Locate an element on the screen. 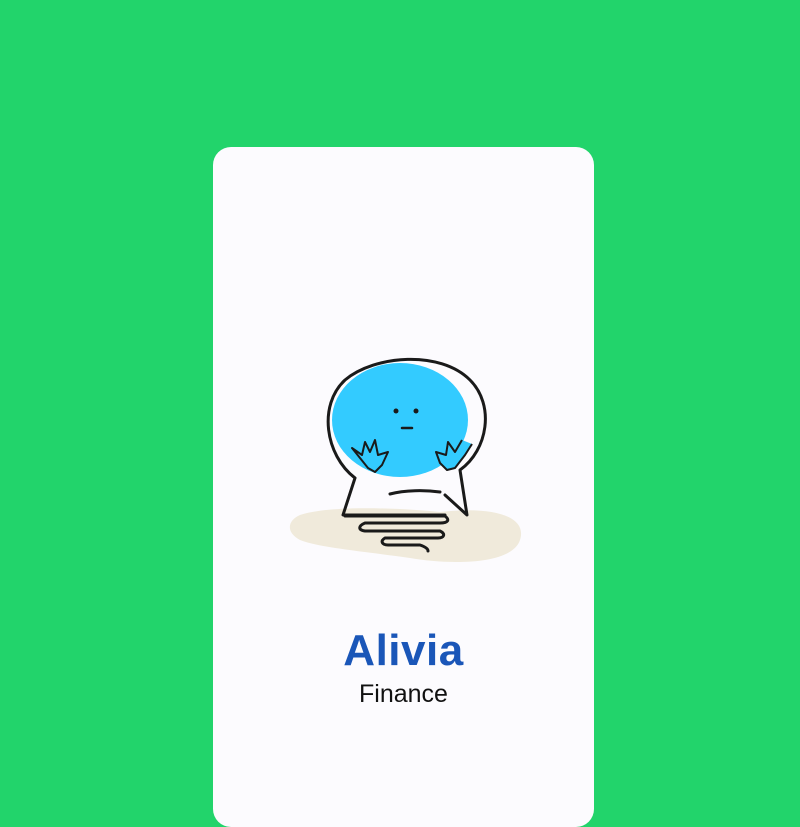 The height and width of the screenshot is (827, 800). app-name: Alivia is located at coordinates (403, 650).